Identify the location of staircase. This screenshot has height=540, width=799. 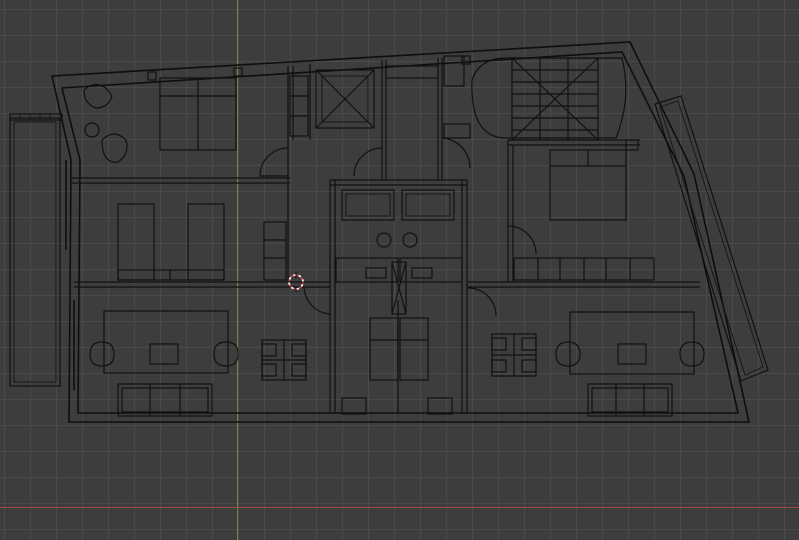
(549, 99).